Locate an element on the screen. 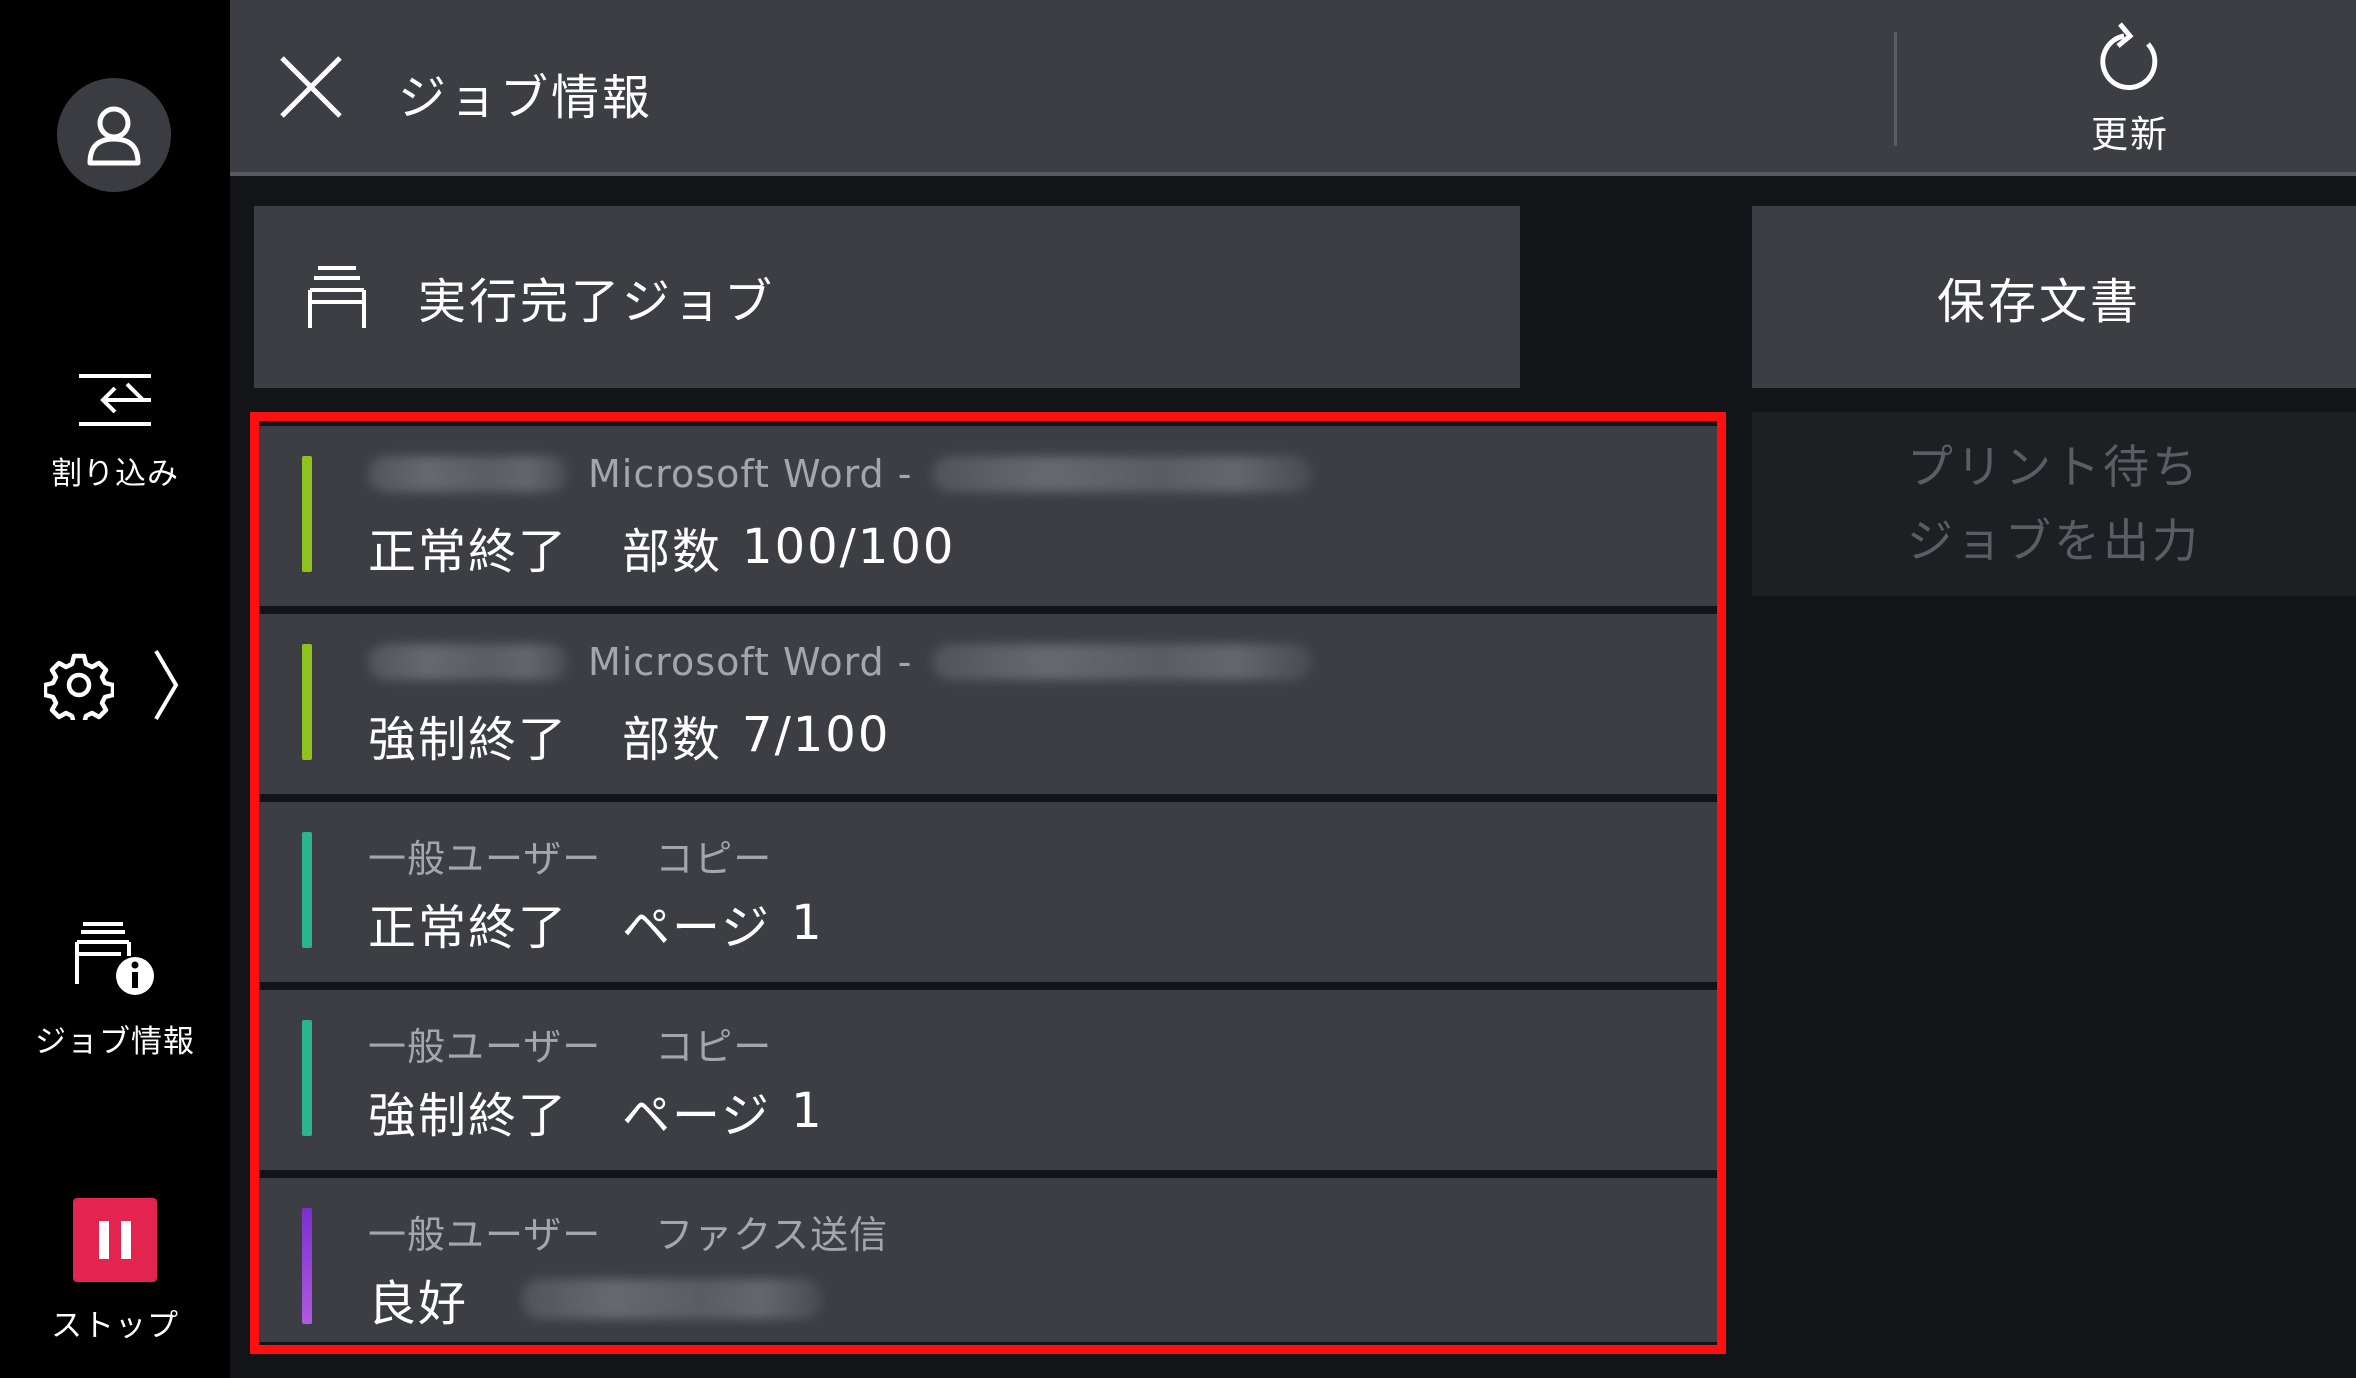 The height and width of the screenshot is (1378, 2356). page-title: ジョブ情報 is located at coordinates (526, 98).